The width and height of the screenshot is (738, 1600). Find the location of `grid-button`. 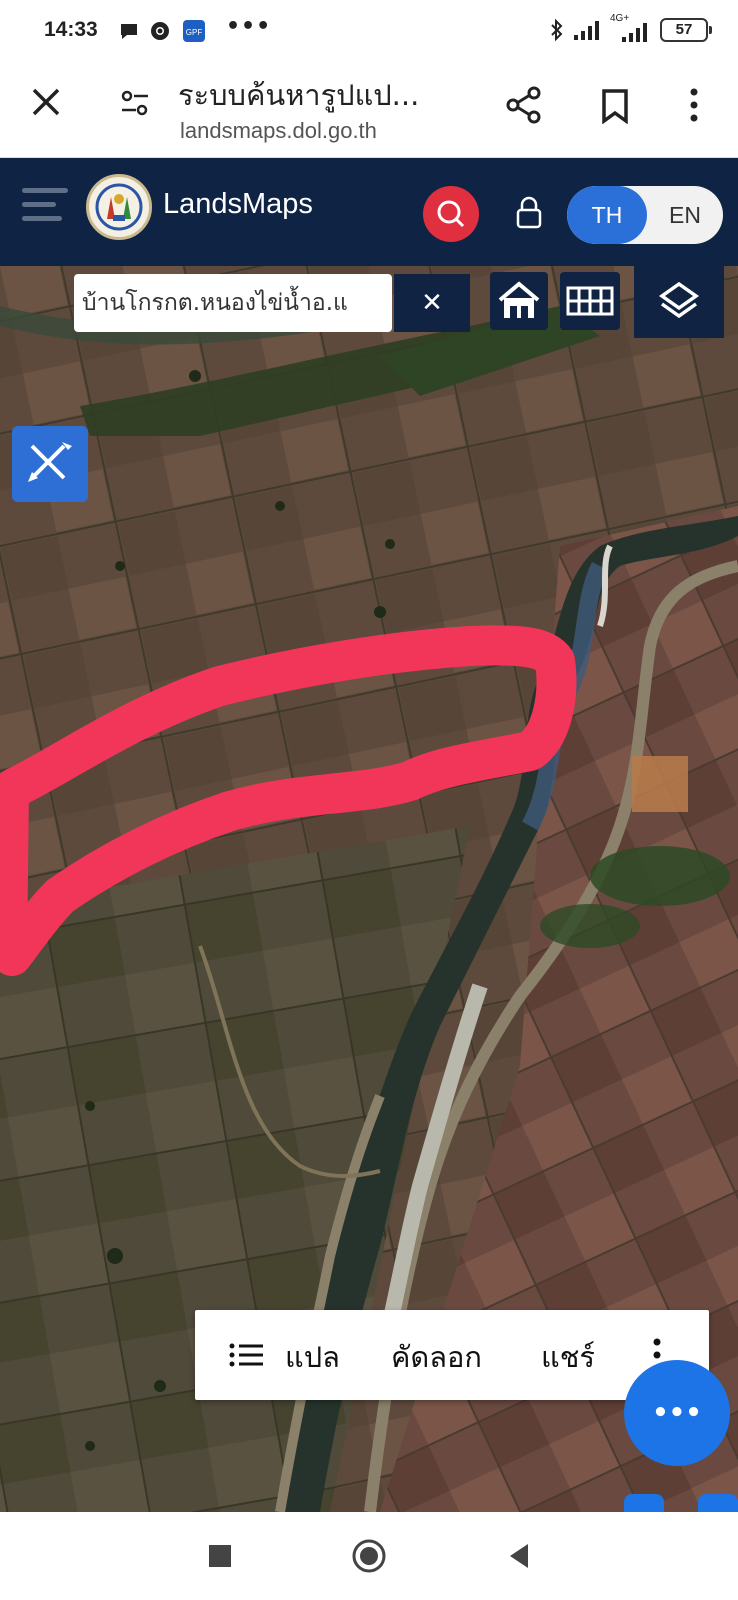

grid-button is located at coordinates (590, 301).